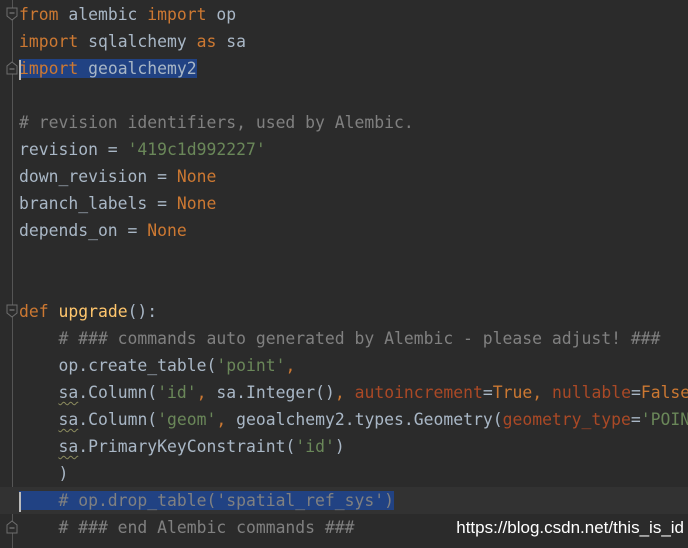 Image resolution: width=688 pixels, height=548 pixels. What do you see at coordinates (353, 14) in the screenshot?
I see `code-line: from alembic import op` at bounding box center [353, 14].